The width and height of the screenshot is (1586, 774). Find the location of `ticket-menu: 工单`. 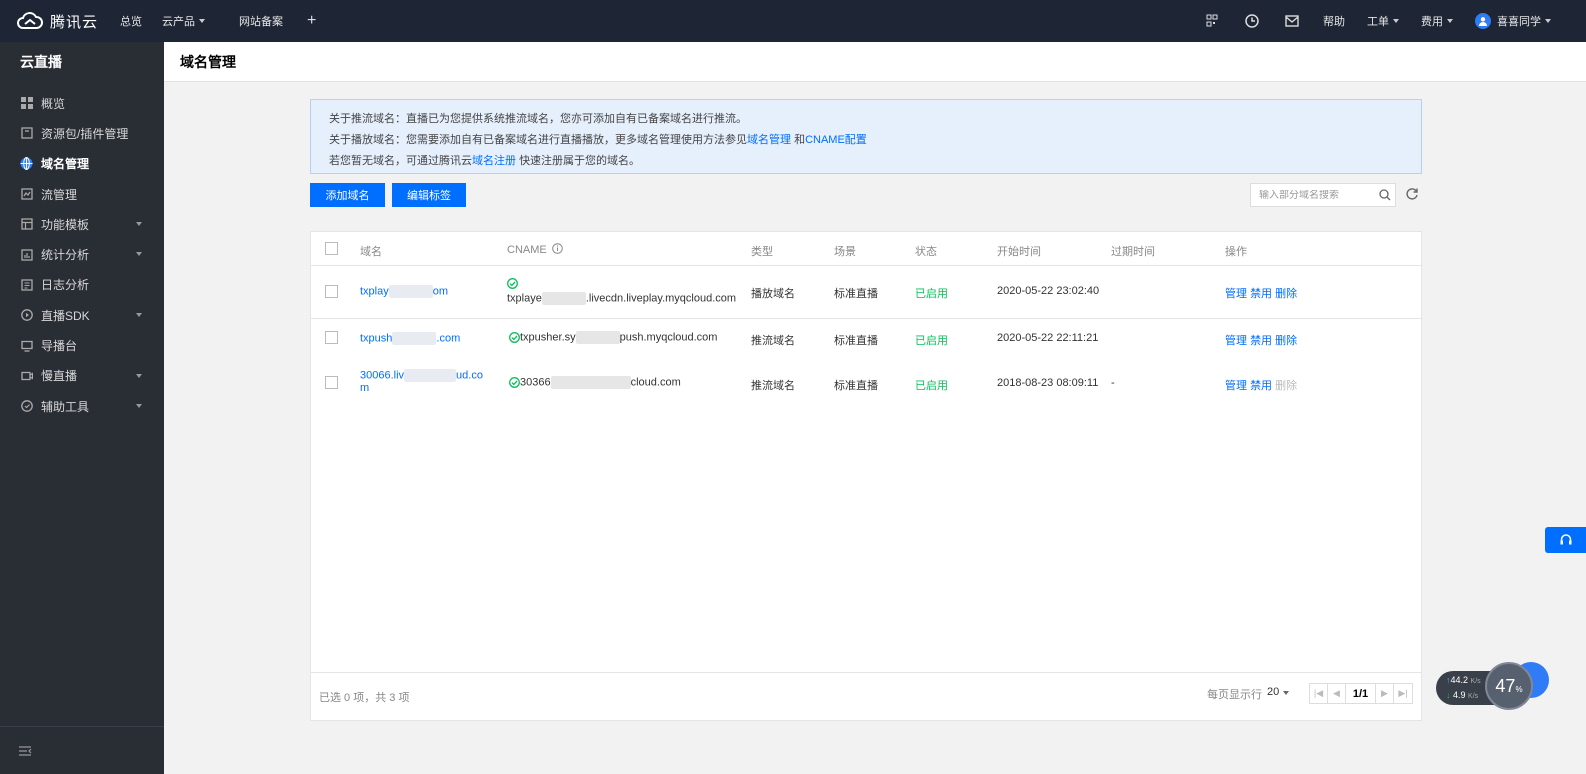

ticket-menu: 工单 is located at coordinates (1383, 21).